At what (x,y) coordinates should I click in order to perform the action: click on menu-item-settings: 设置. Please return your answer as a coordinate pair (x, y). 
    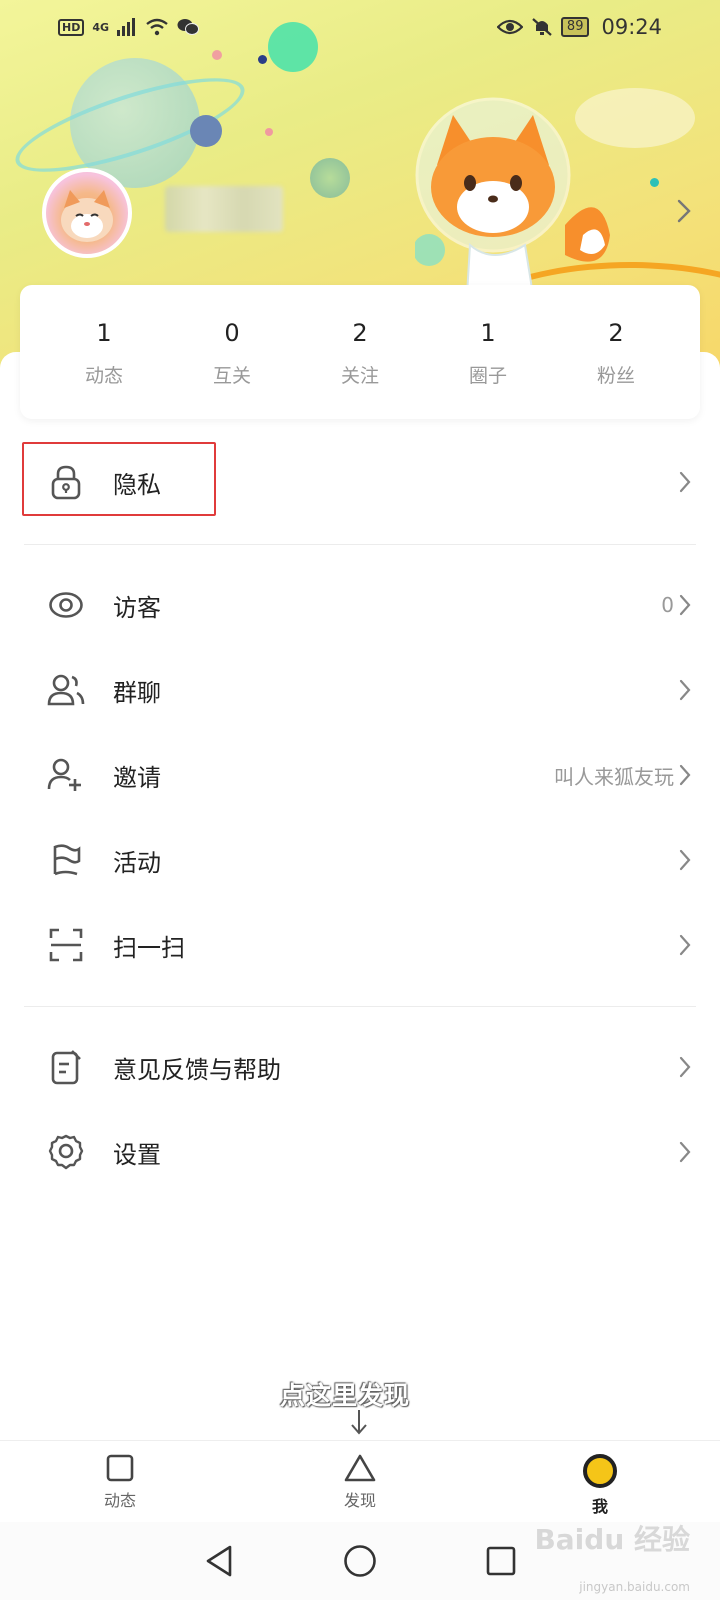
    Looking at the image, I should click on (360, 1152).